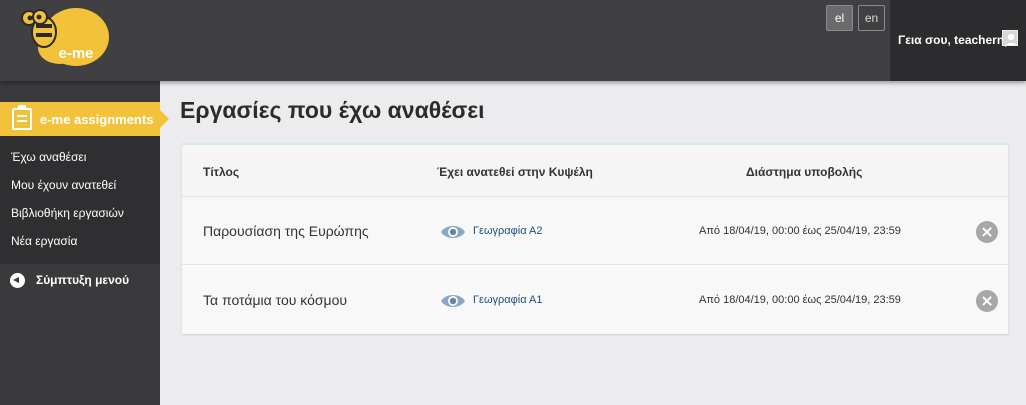 This screenshot has height=405, width=1026. Describe the element at coordinates (63, 185) in the screenshot. I see `sidebar-item-assigned-to-me: Μου έχουν ανατεθεί` at that location.